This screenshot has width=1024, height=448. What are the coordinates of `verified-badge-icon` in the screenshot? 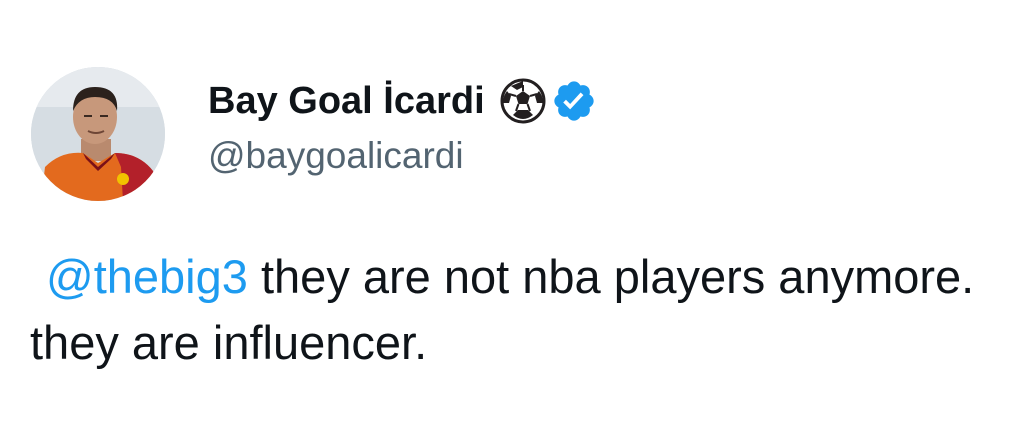 It's located at (574, 101).